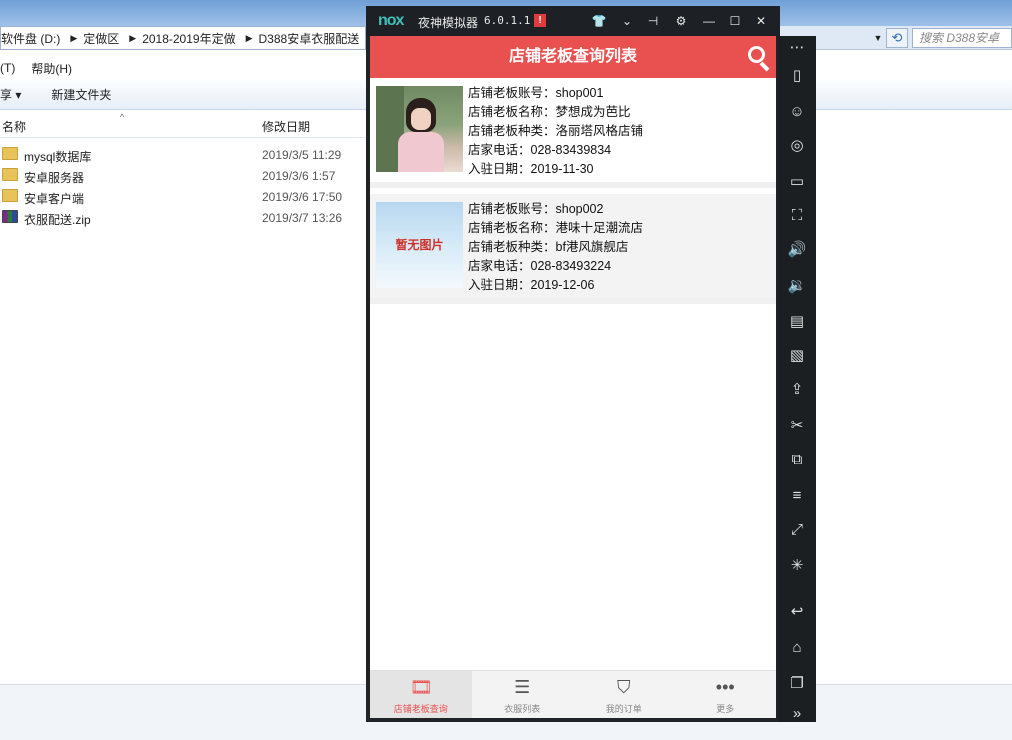 This screenshot has height=740, width=1012. What do you see at coordinates (897, 38) in the screenshot?
I see `refresh-icon: ⟲` at bounding box center [897, 38].